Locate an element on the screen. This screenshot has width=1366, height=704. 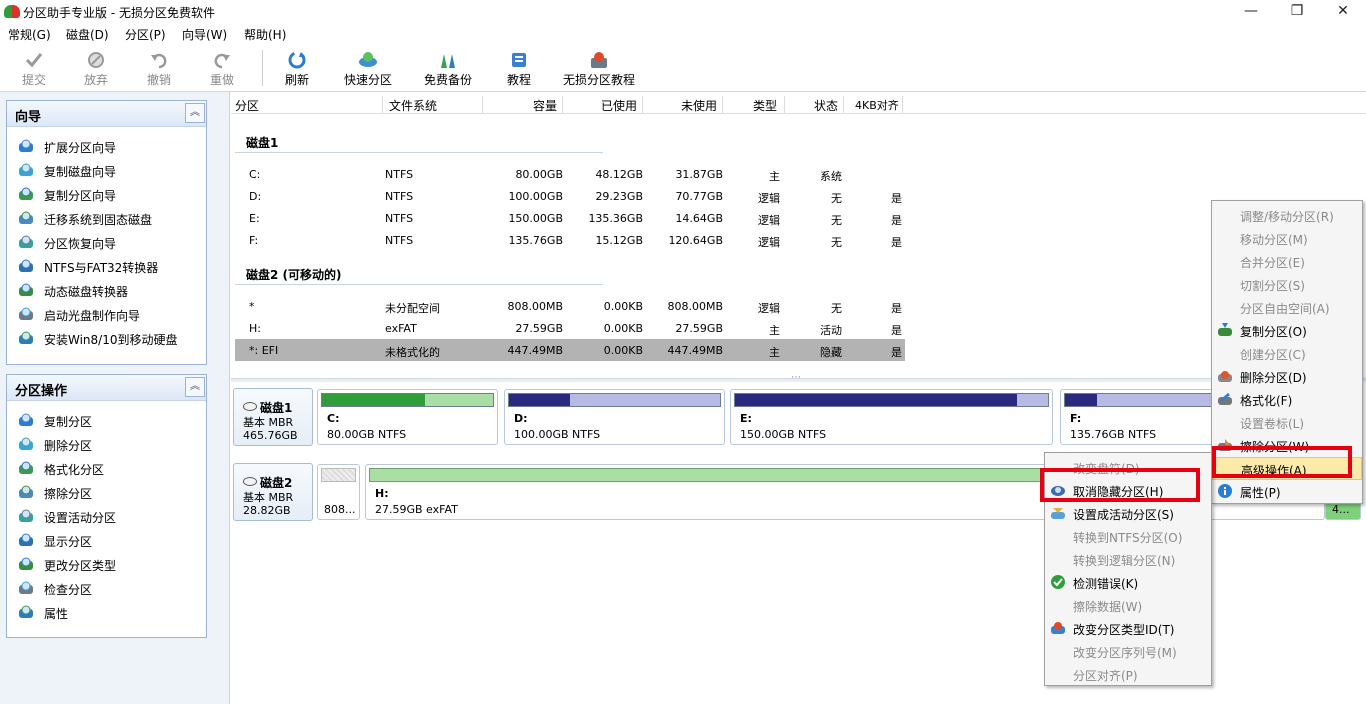
context-menu-item: 设置卷标(L) is located at coordinates (1287, 422).